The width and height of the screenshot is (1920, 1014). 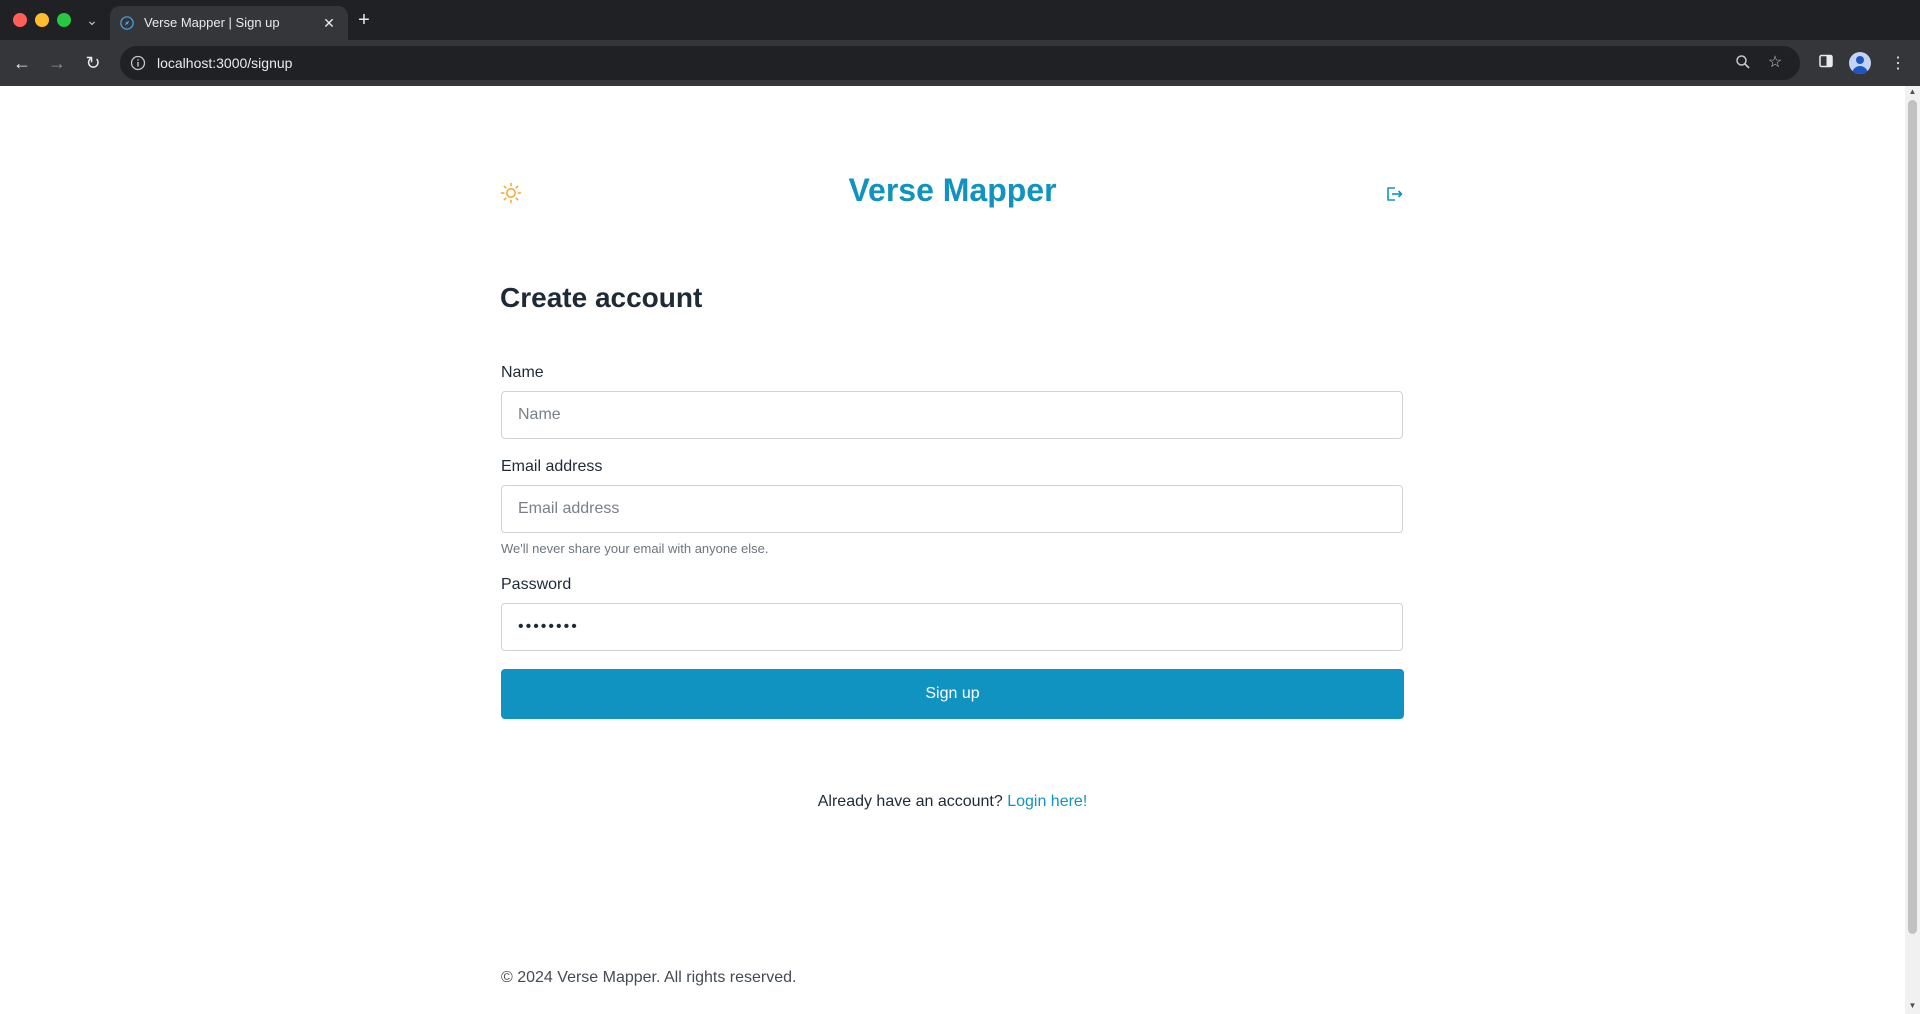 I want to click on login-link: Login here!, so click(x=1047, y=801).